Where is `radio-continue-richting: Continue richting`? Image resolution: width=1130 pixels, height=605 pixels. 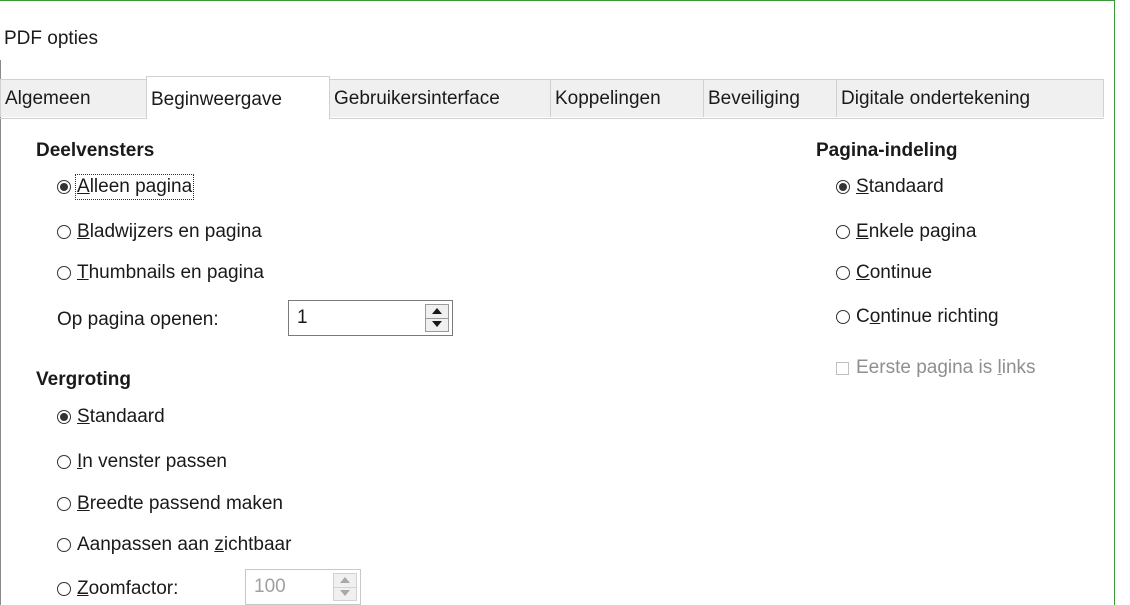 radio-continue-richting: Continue richting is located at coordinates (917, 317).